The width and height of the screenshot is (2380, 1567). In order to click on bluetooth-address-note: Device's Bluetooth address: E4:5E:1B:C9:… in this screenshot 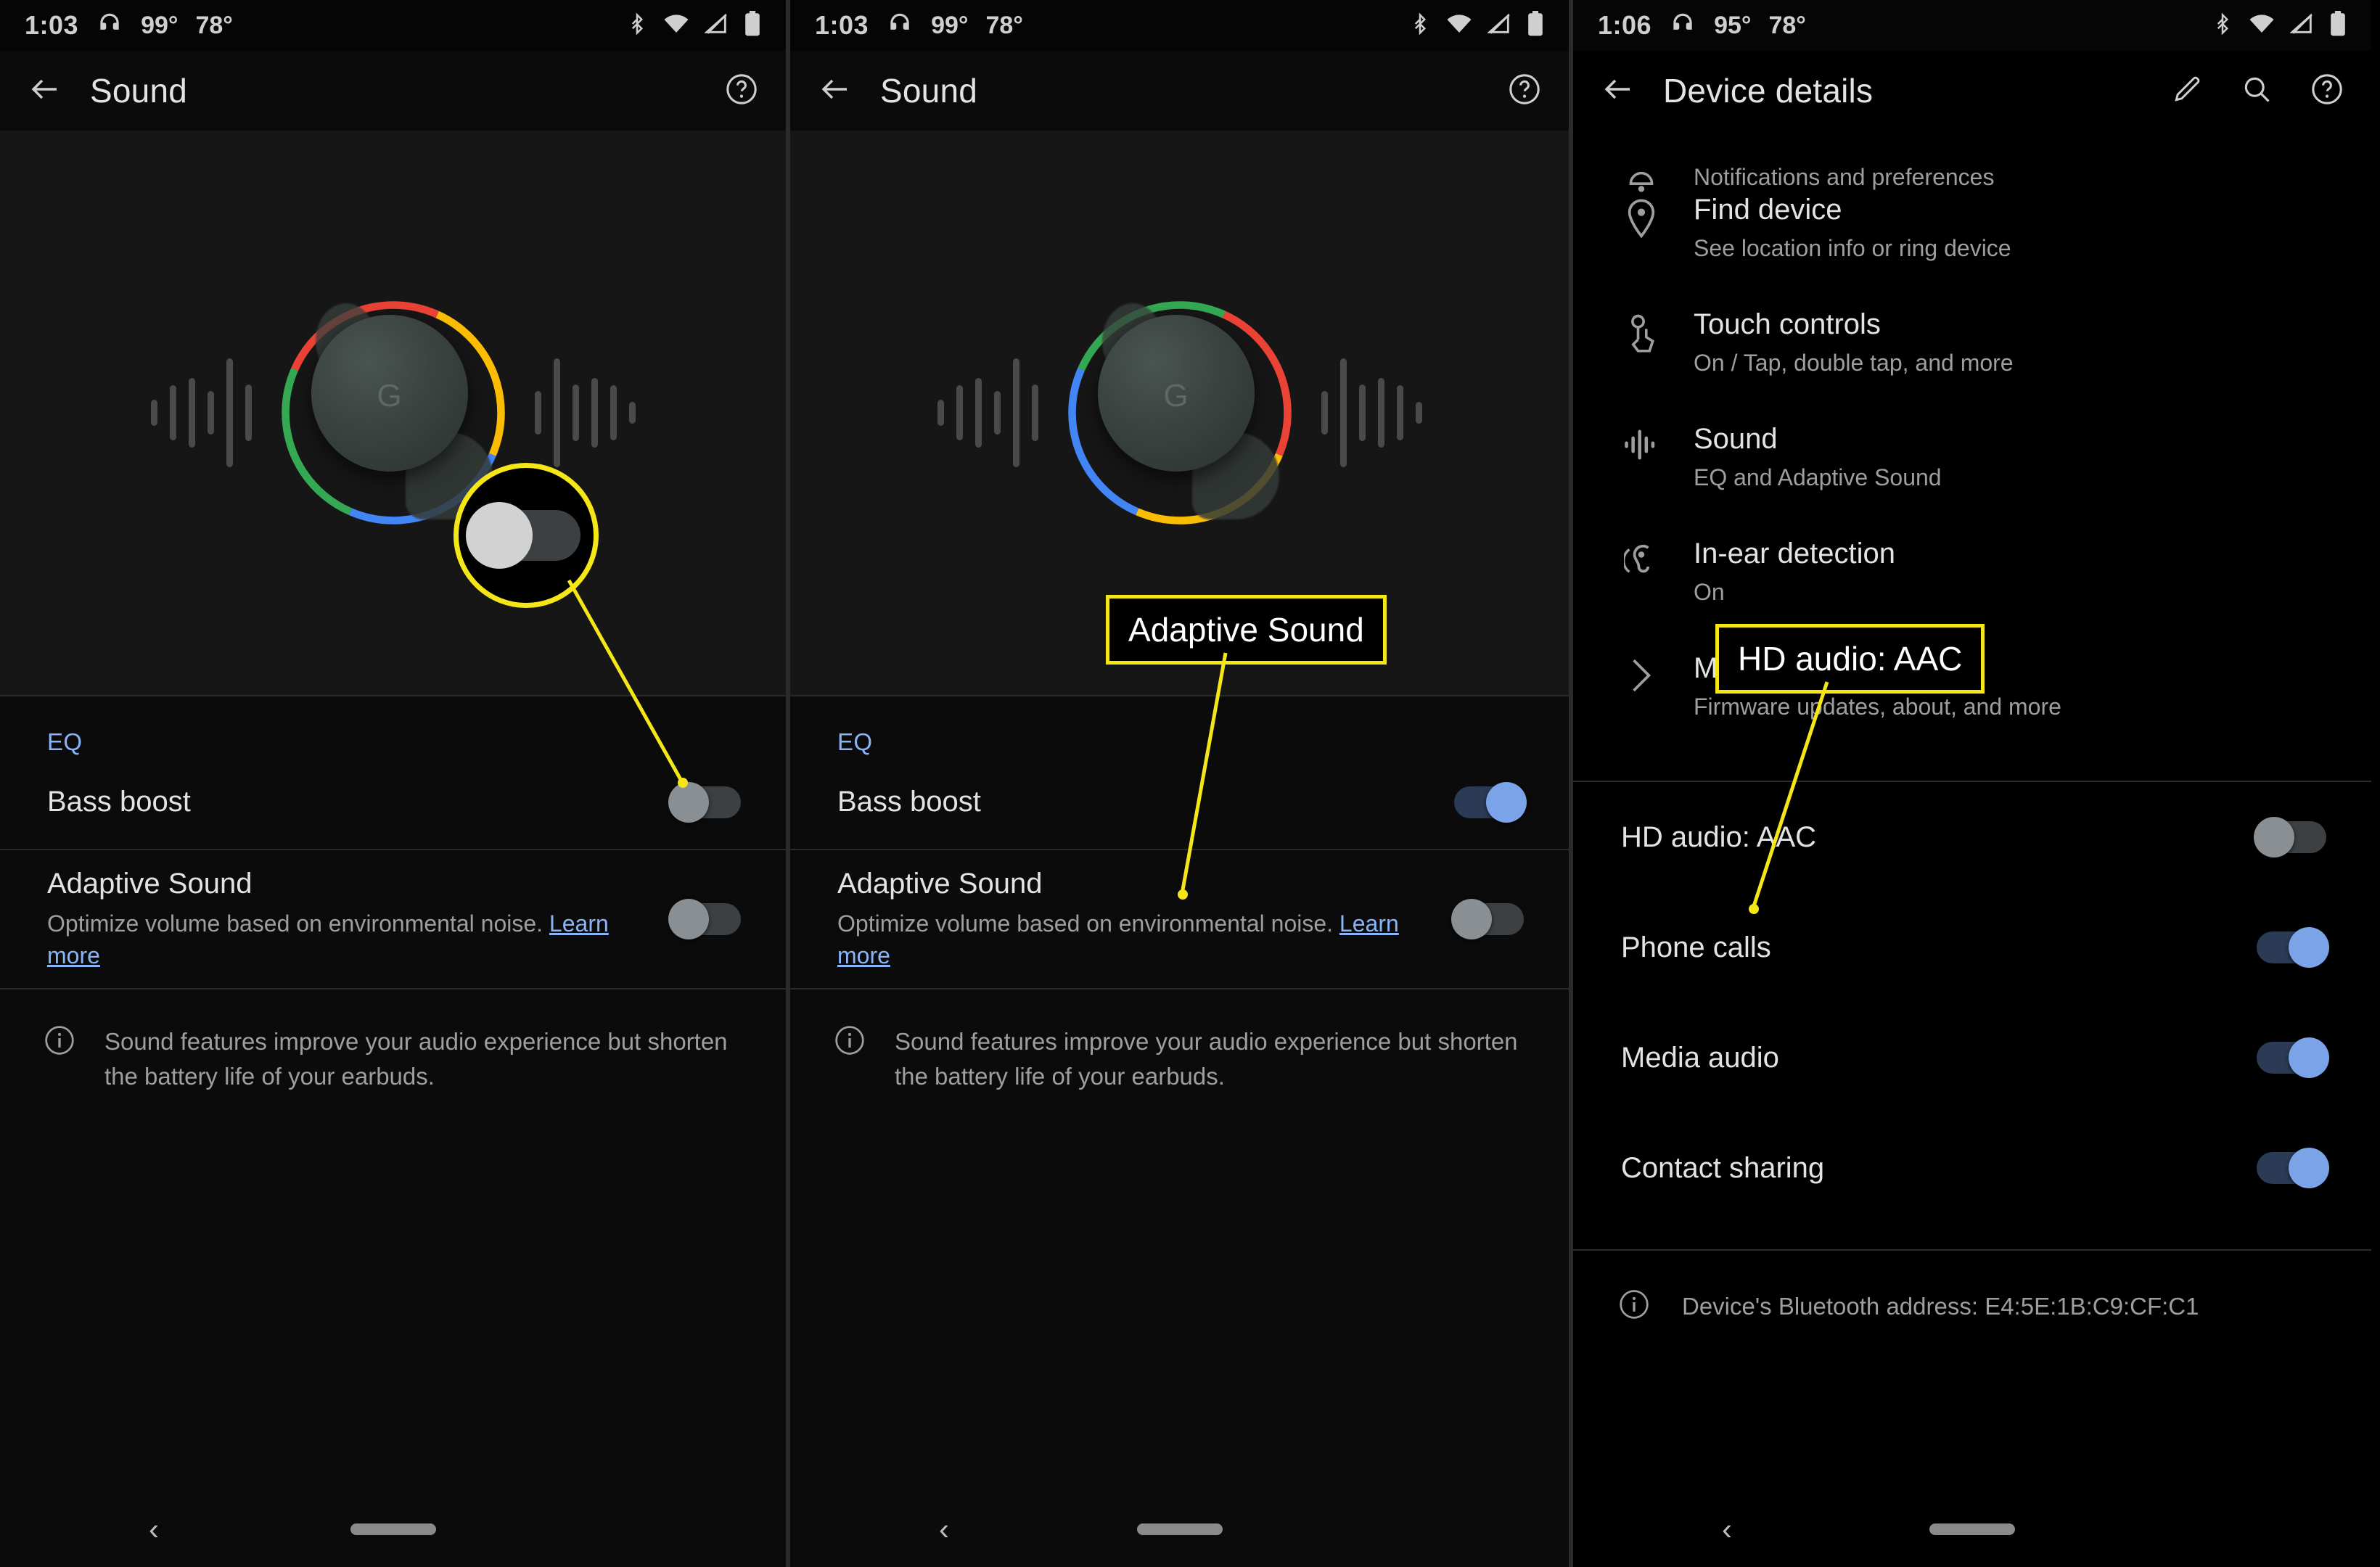, I will do `click(1972, 1287)`.